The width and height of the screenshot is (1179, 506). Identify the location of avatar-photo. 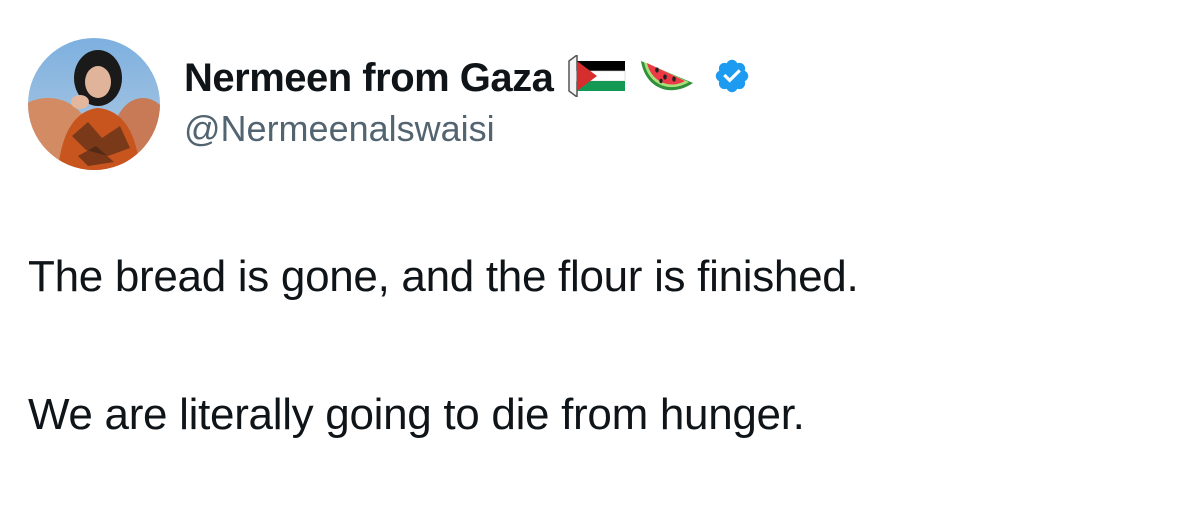
(94, 104).